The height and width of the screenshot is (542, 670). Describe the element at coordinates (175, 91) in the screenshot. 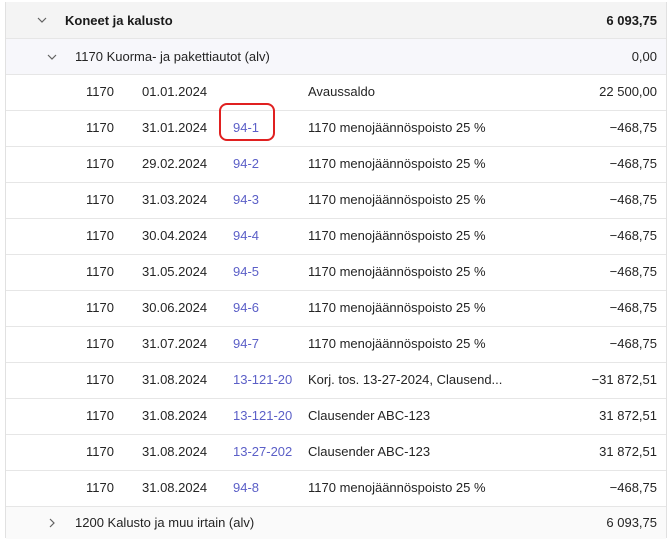

I see `date-cell: 01.01.2024` at that location.